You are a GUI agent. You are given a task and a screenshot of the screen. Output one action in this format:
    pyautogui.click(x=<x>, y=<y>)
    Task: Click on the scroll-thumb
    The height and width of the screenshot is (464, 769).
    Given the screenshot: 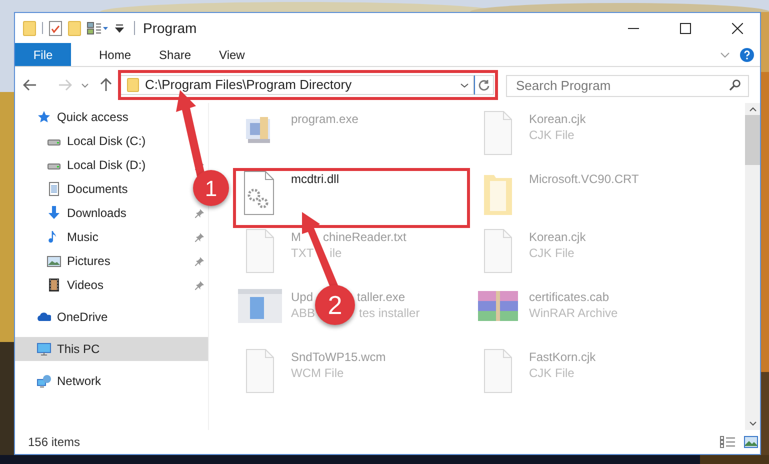 What is the action you would take?
    pyautogui.click(x=752, y=140)
    